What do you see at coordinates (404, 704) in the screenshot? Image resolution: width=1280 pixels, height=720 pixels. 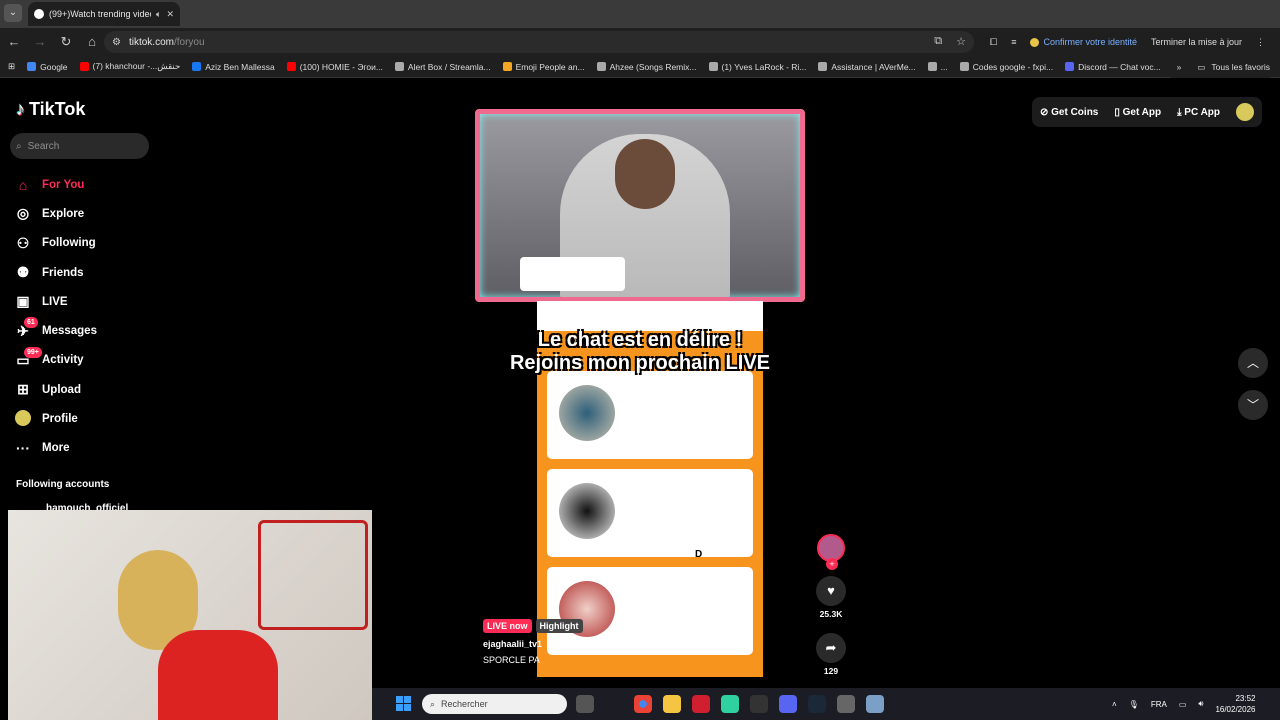 I see `windows-start-icon` at bounding box center [404, 704].